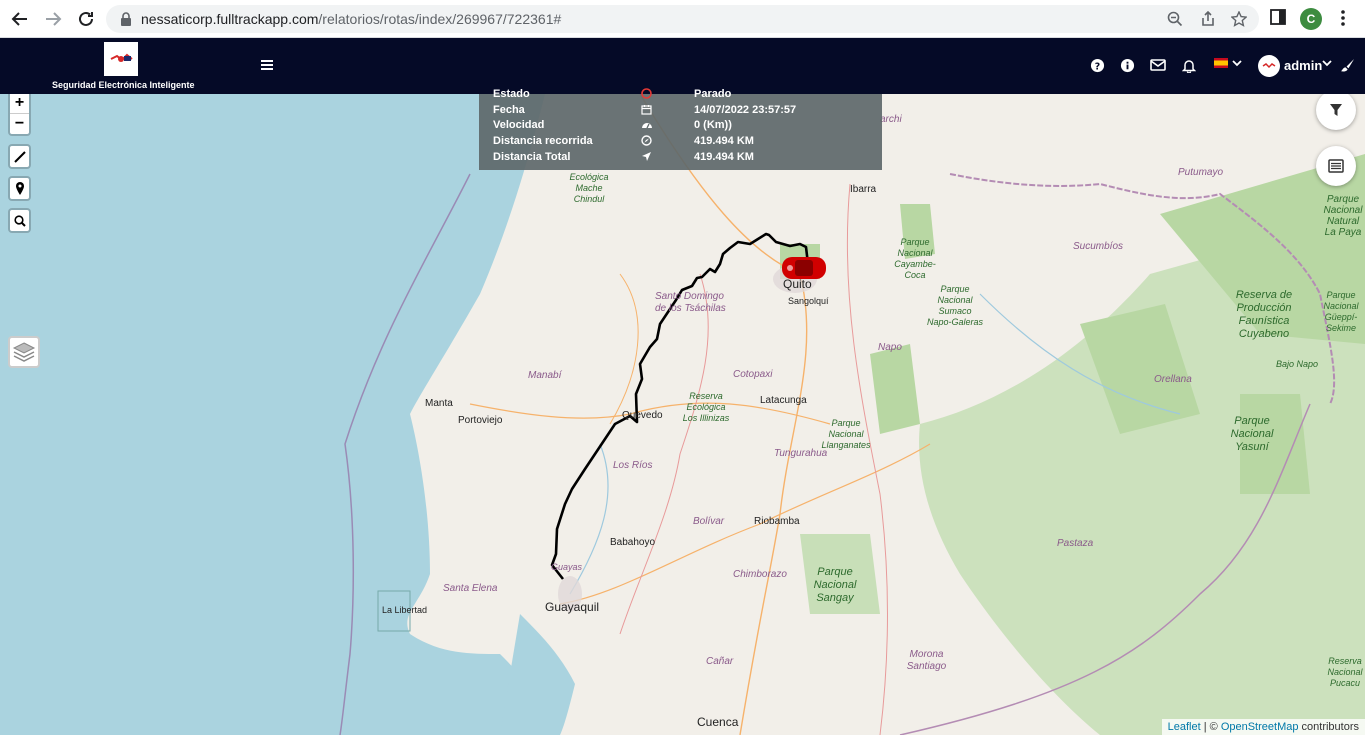  Describe the element at coordinates (1311, 19) in the screenshot. I see `profile-avatar: C` at that location.